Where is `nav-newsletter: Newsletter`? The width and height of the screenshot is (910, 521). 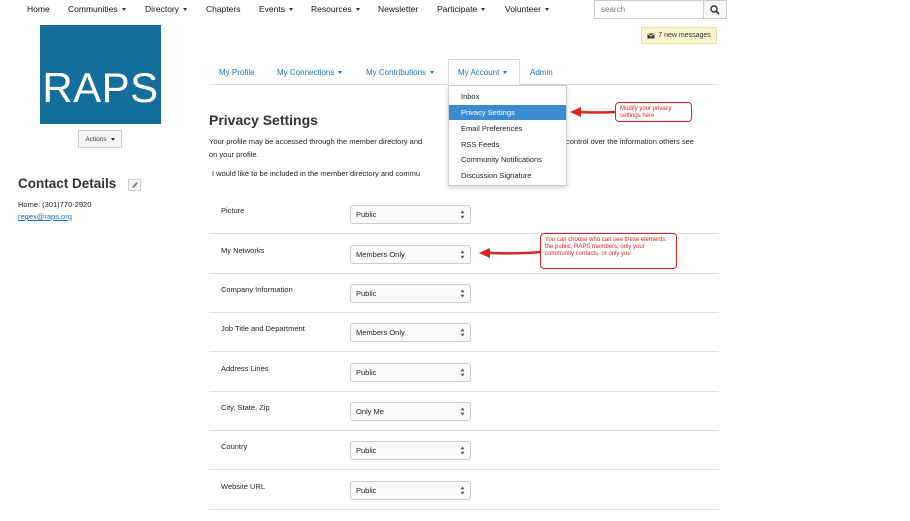
nav-newsletter: Newsletter is located at coordinates (398, 9).